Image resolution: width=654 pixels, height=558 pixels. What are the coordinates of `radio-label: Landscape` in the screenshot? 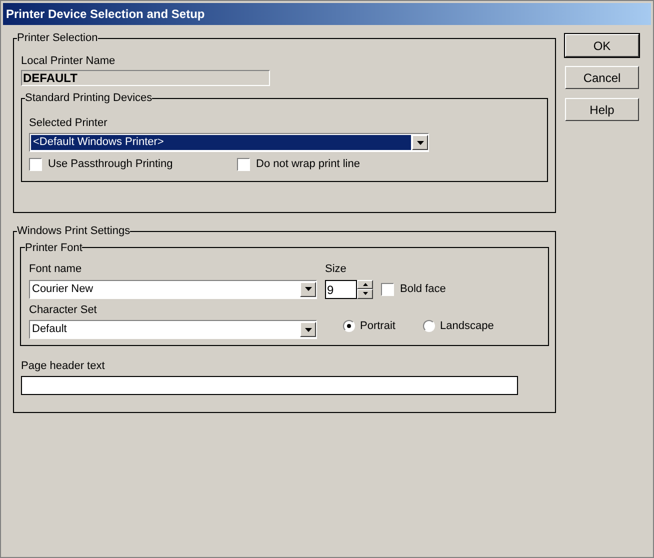 It's located at (467, 326).